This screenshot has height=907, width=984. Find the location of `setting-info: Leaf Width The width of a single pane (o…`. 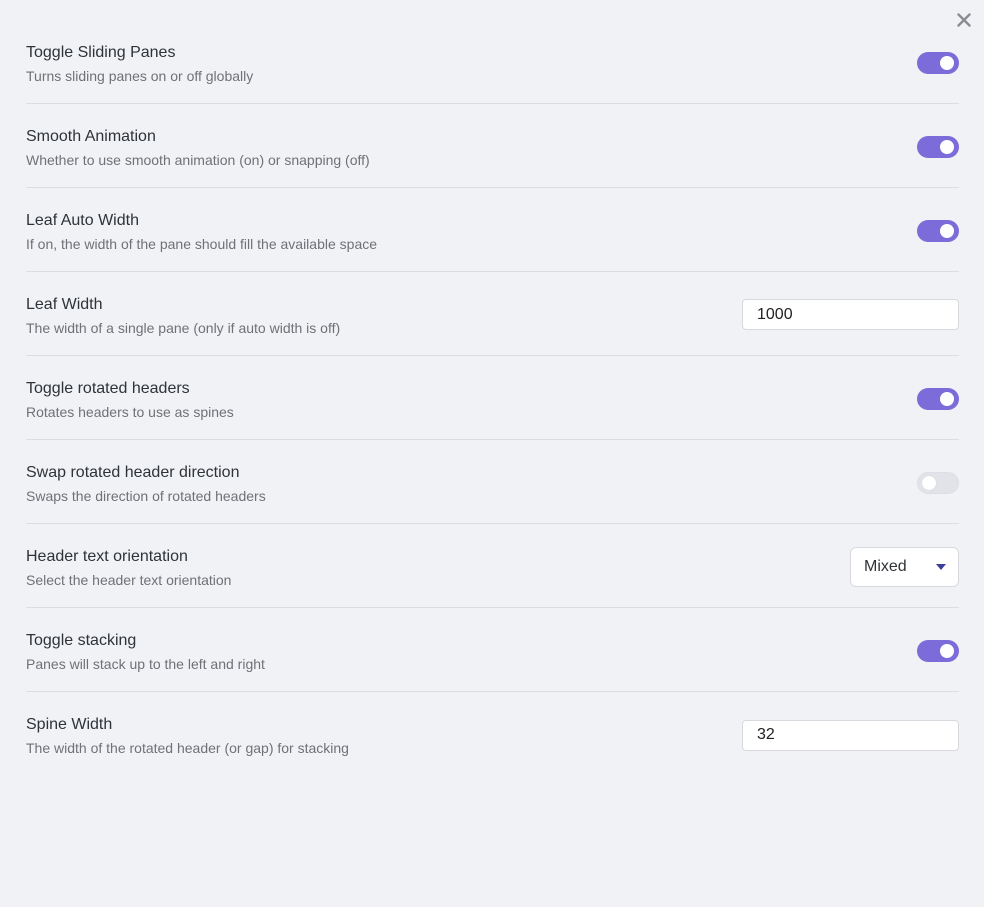

setting-info: Leaf Width The width of a single pane (o… is located at coordinates (183, 314).